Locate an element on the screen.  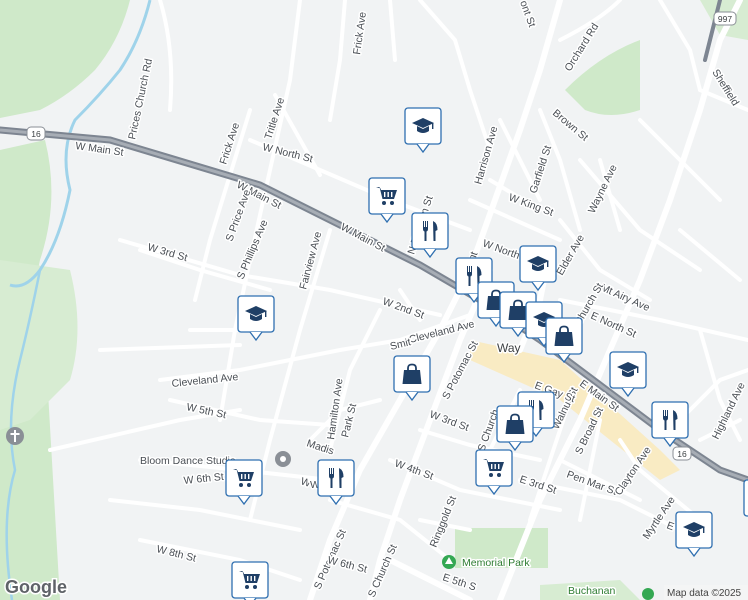
svg-text: Map data ©2025 is located at coordinates (704, 593).